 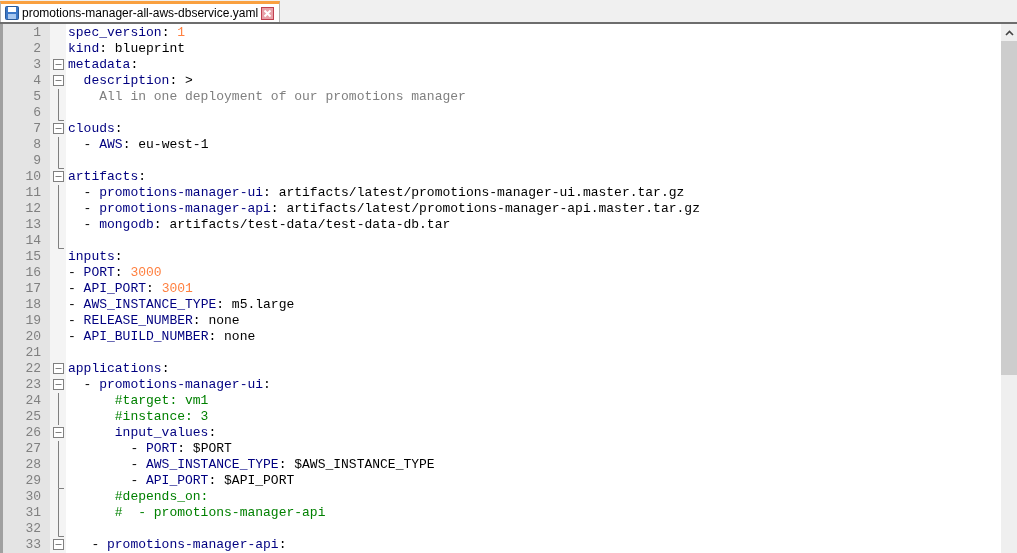 I want to click on line-number: 27, so click(x=33, y=449).